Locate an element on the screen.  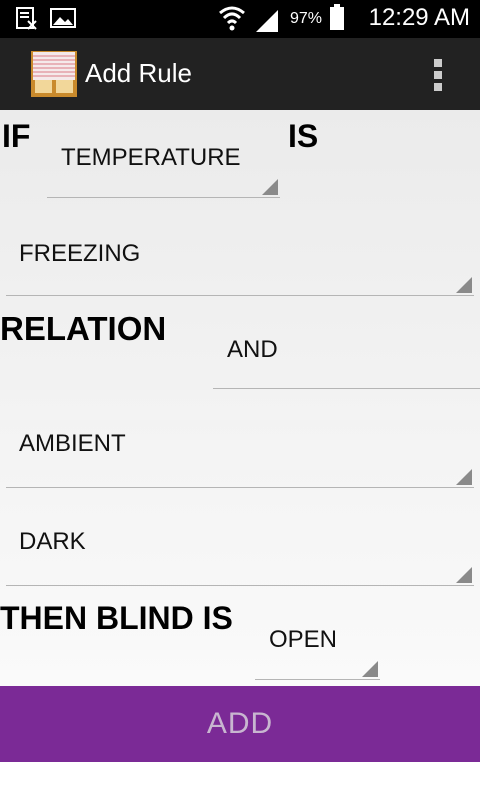
relation-label: RELATION is located at coordinates (83, 328).